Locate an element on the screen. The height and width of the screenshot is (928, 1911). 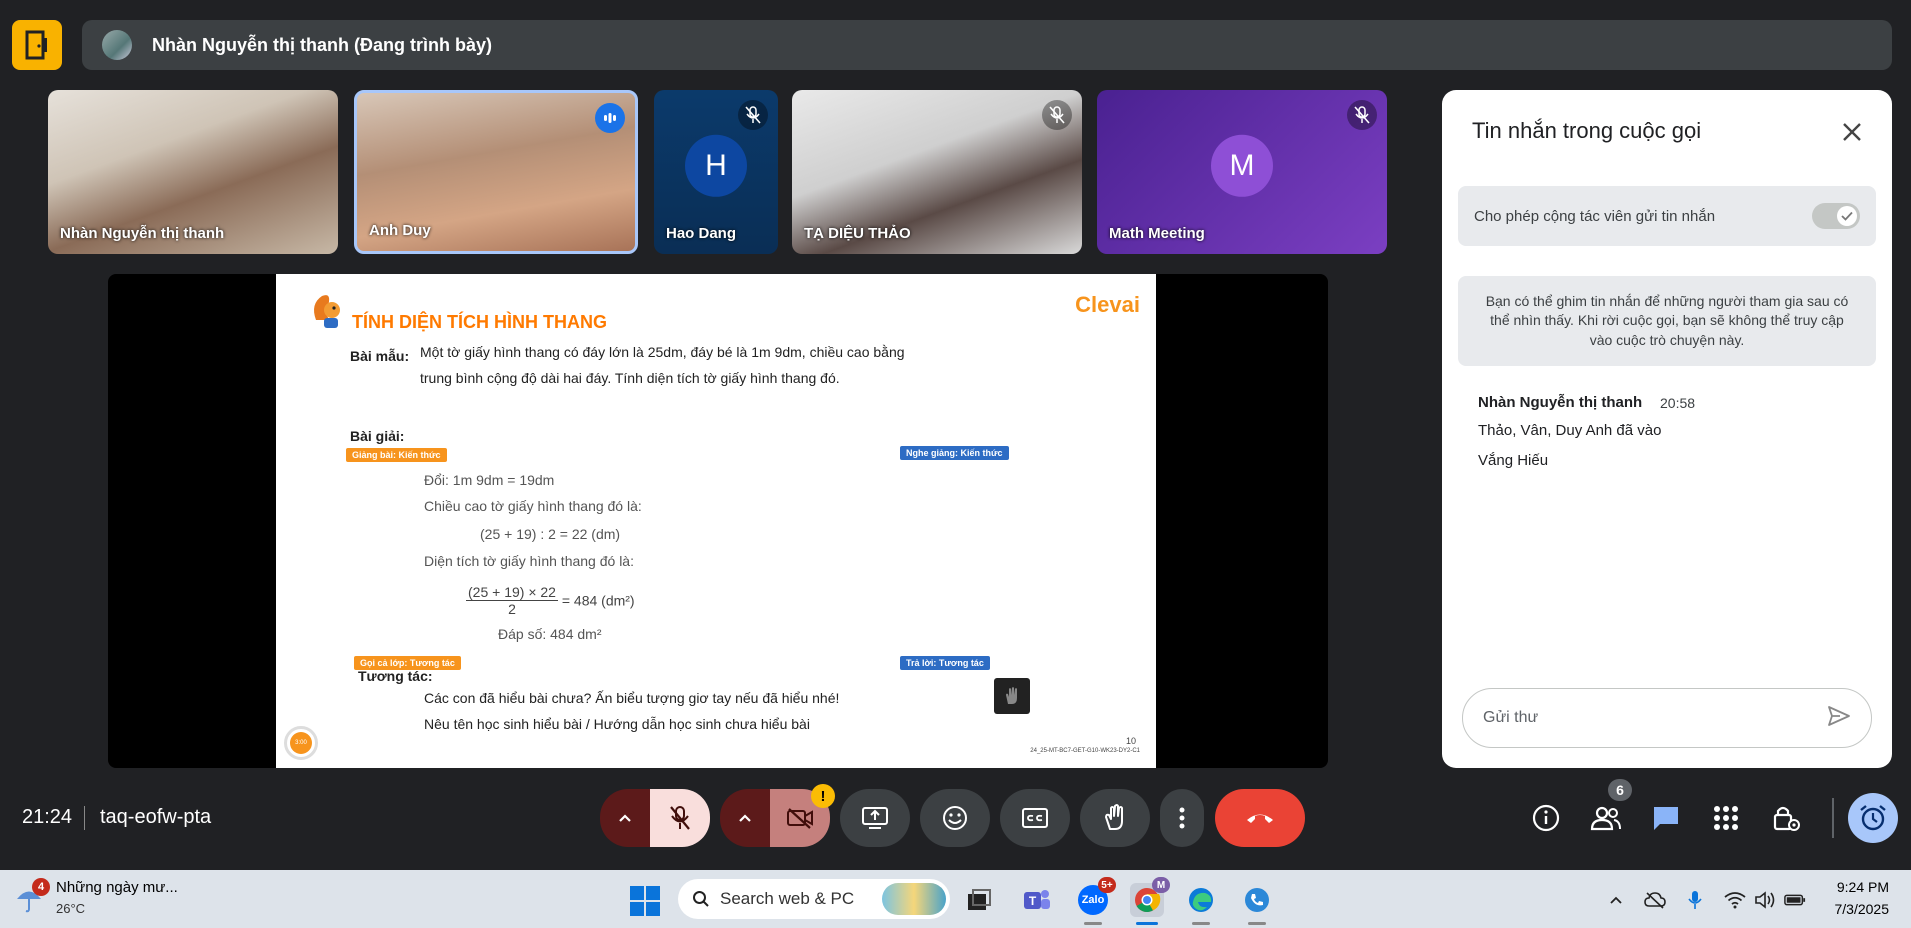
people-button is located at coordinates (1606, 818).